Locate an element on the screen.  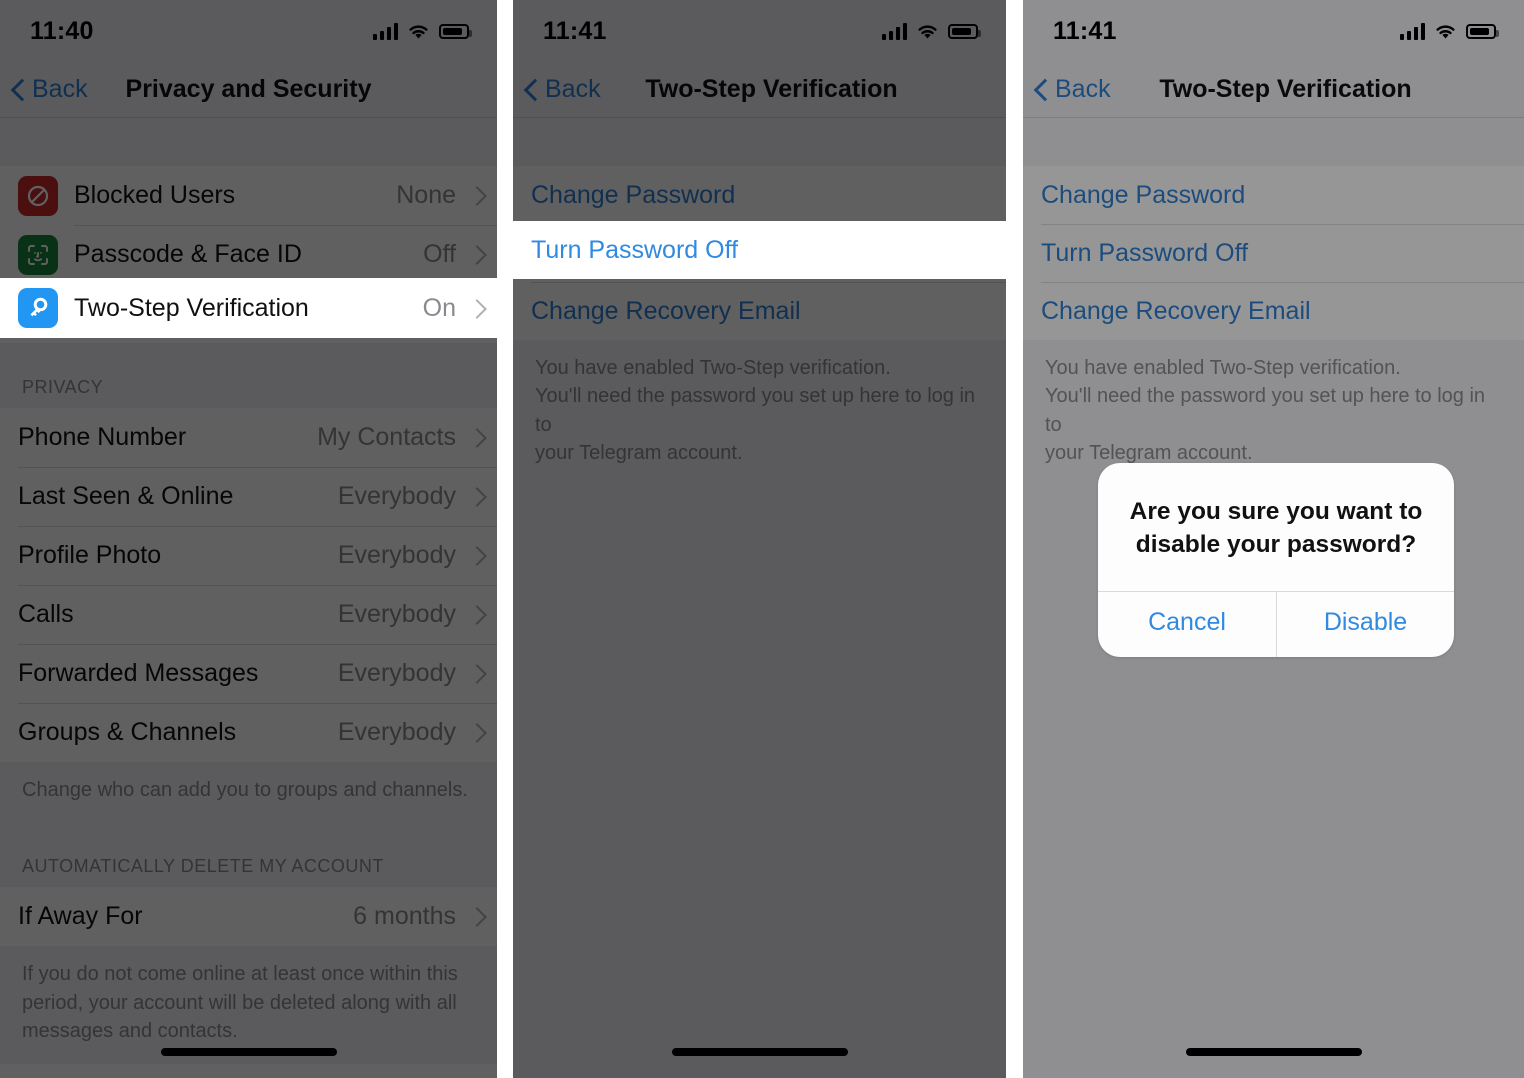
row-label: If Away For is located at coordinates (80, 916).